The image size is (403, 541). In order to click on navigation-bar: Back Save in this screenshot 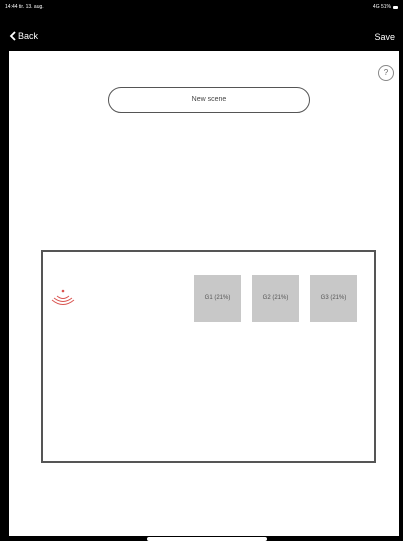, I will do `click(201, 32)`.